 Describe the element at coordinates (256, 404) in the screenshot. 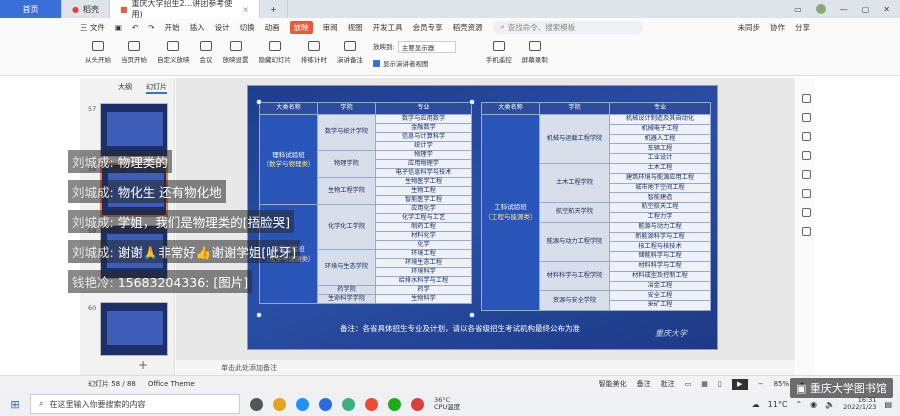

I see `task-view-icon` at that location.